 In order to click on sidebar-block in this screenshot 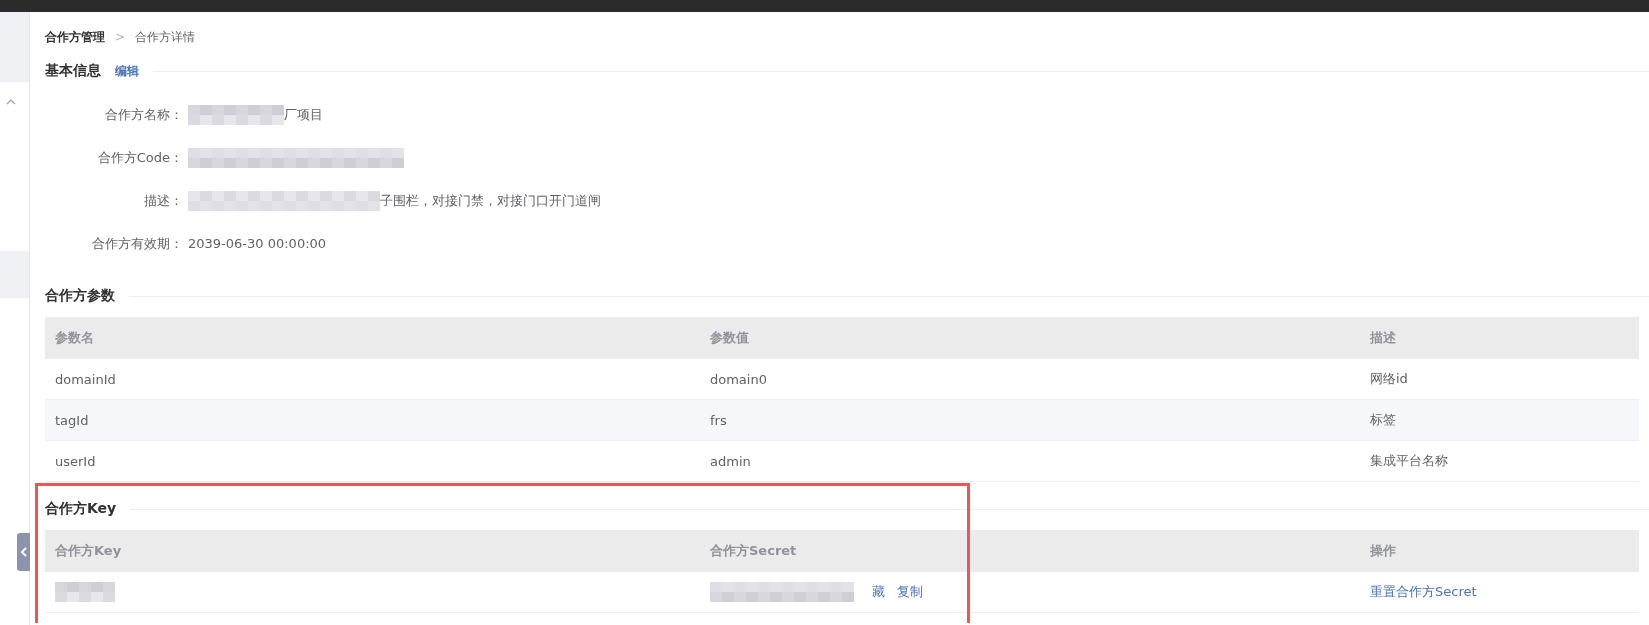, I will do `click(14, 47)`.